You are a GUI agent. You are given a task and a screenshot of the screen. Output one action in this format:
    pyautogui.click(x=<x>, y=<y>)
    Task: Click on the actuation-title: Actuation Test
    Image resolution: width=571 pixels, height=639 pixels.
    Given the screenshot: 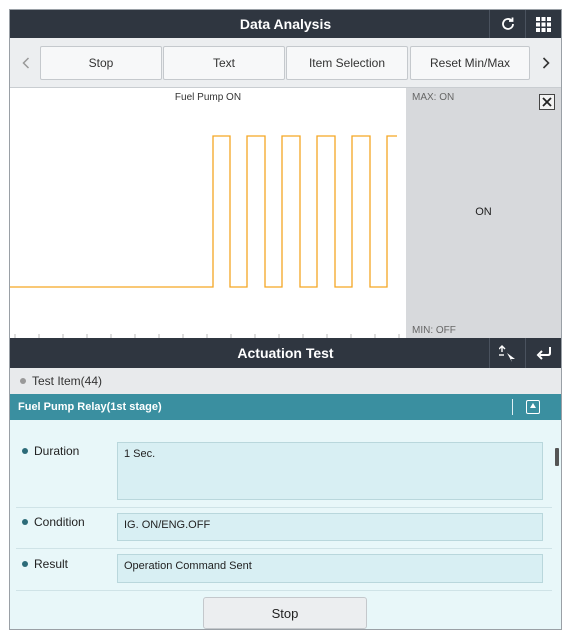 What is the action you would take?
    pyautogui.click(x=285, y=353)
    